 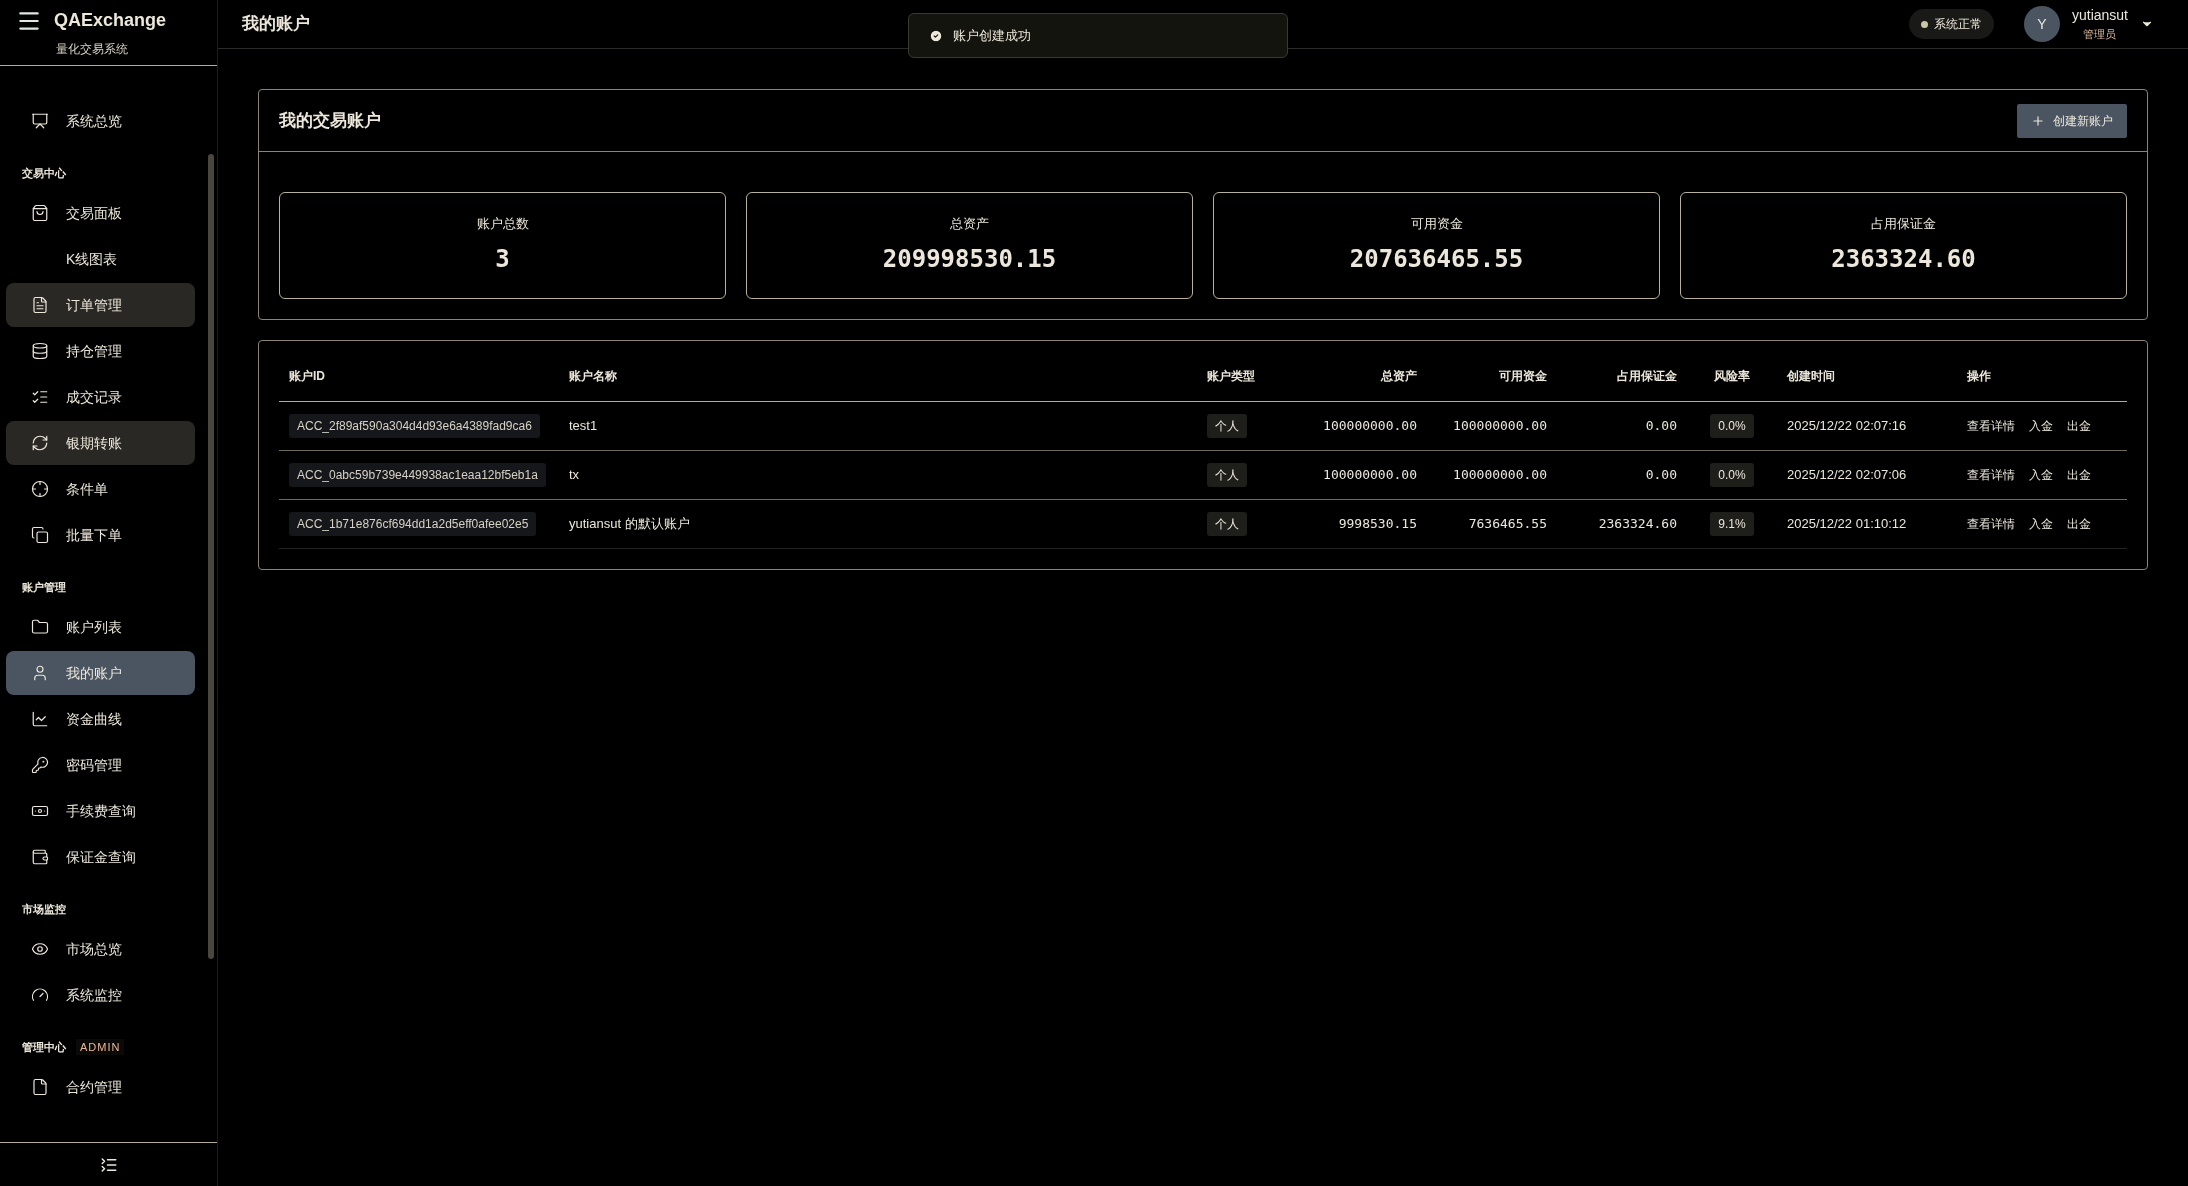 I want to click on user-icon, so click(x=40, y=673).